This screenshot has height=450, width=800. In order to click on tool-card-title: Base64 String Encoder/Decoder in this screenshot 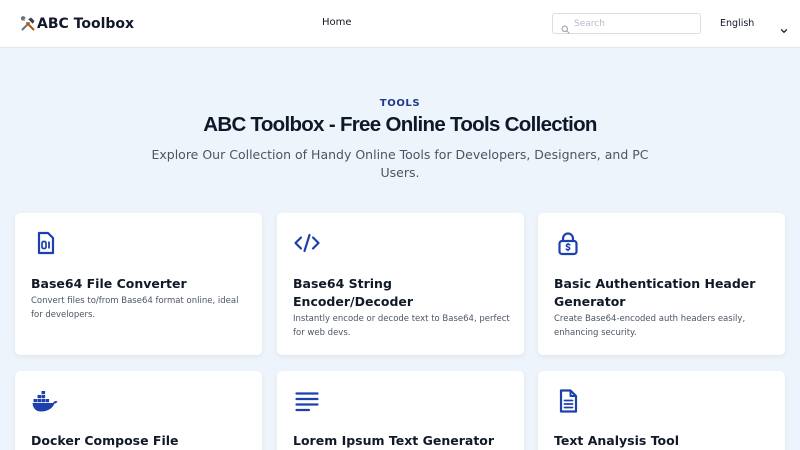, I will do `click(353, 292)`.